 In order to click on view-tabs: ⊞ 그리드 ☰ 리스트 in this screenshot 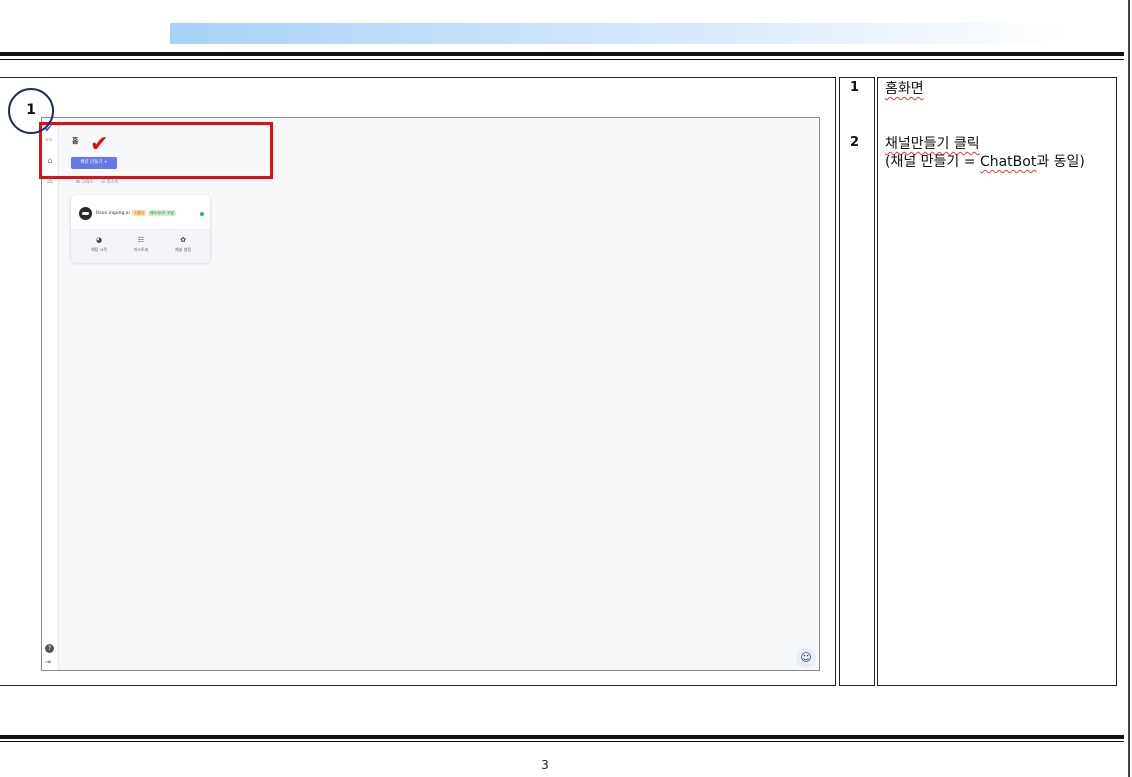, I will do `click(100, 182)`.